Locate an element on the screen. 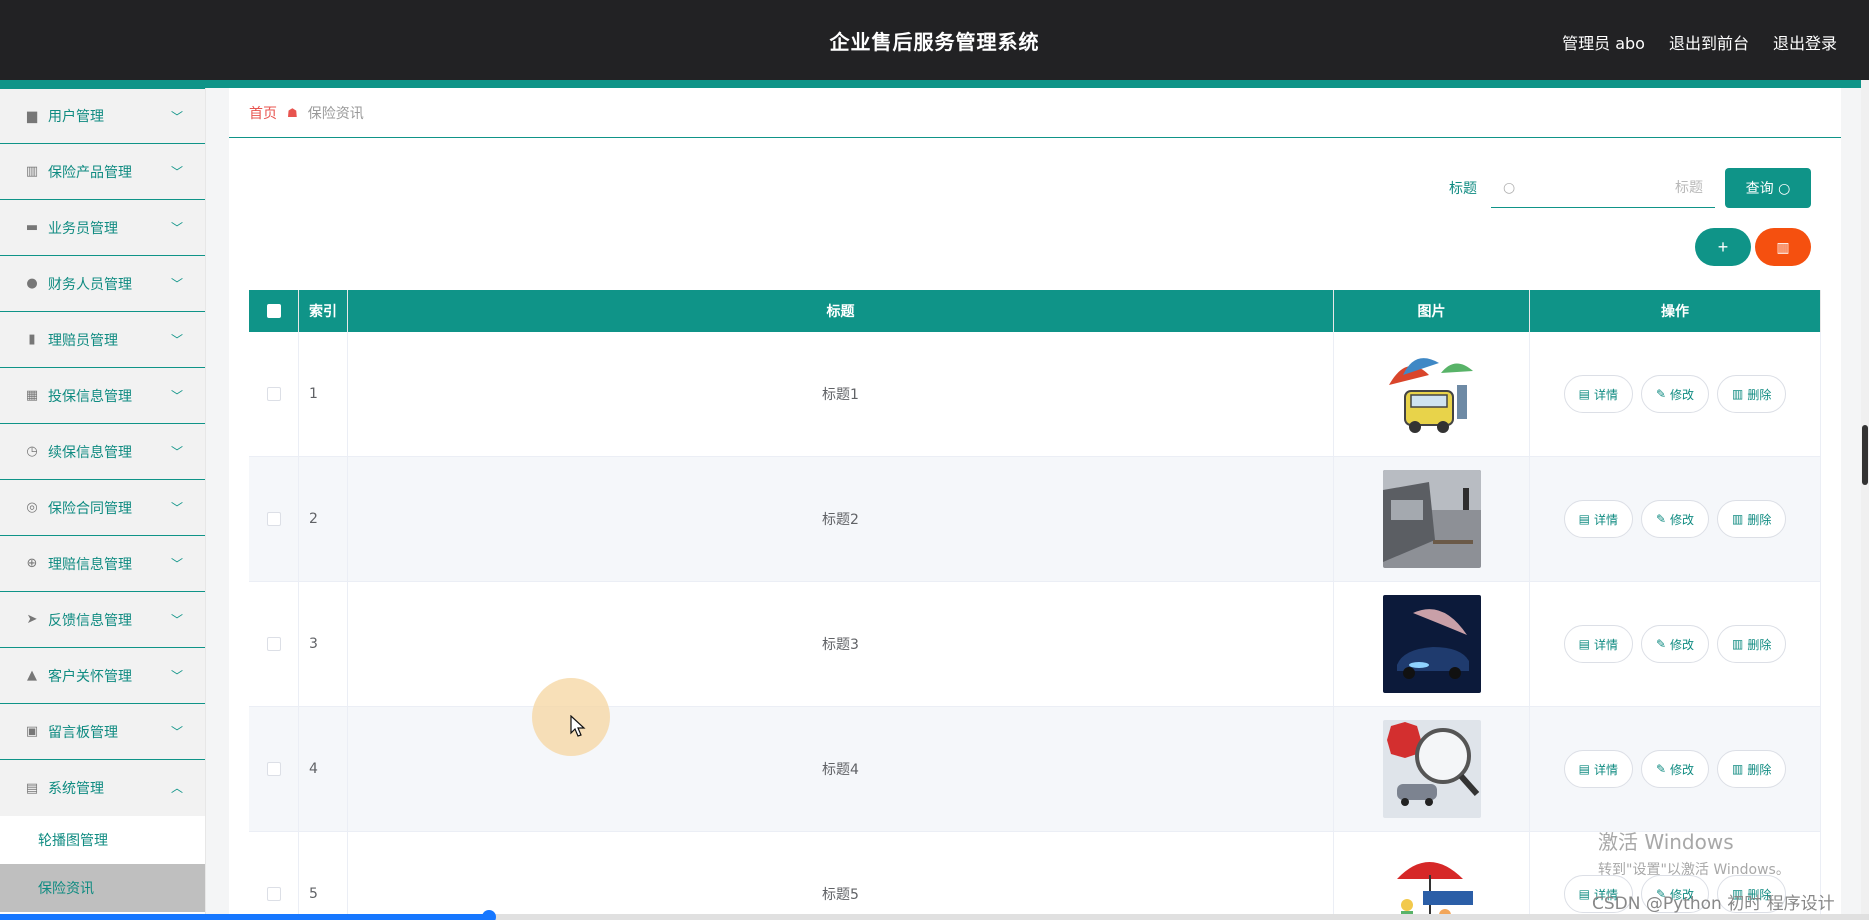  search-bar: 标题 ○ 查询 ○ is located at coordinates (1630, 188).